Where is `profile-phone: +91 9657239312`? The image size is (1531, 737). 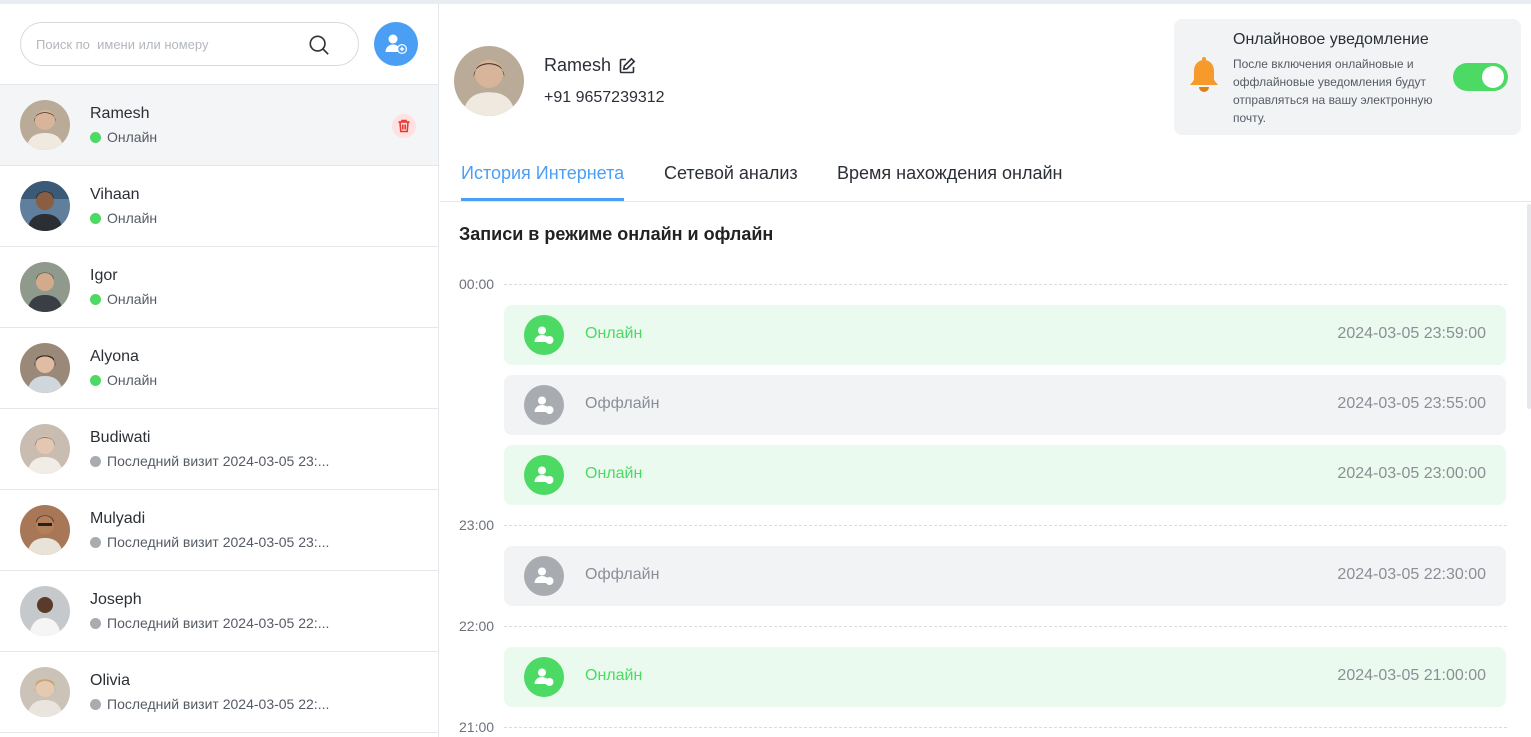
profile-phone: +91 9657239312 is located at coordinates (604, 97).